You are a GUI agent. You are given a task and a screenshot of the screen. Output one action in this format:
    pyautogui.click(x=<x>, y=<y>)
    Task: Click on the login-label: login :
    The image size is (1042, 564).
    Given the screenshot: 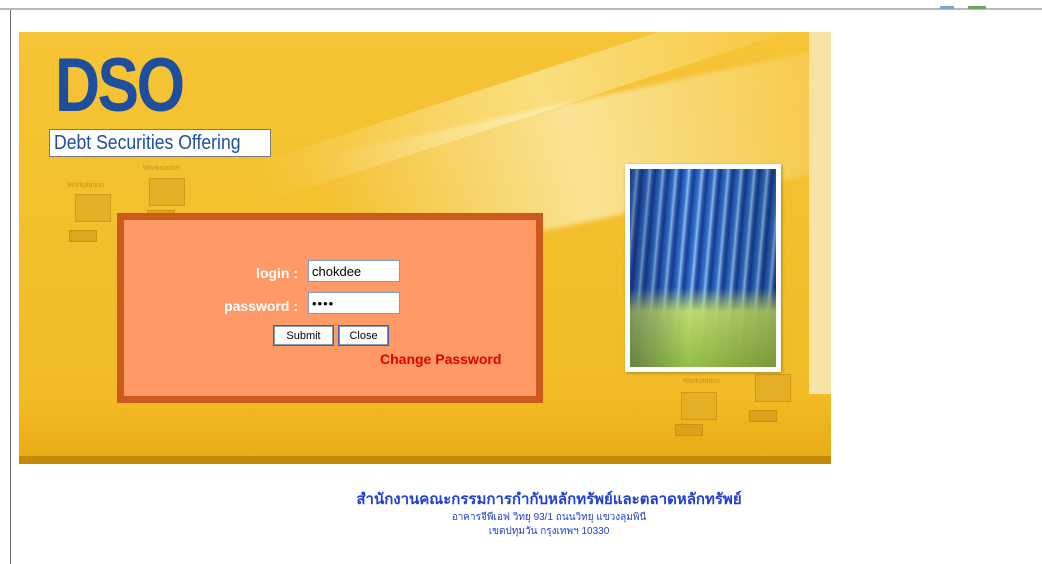 What is the action you would take?
    pyautogui.click(x=277, y=273)
    